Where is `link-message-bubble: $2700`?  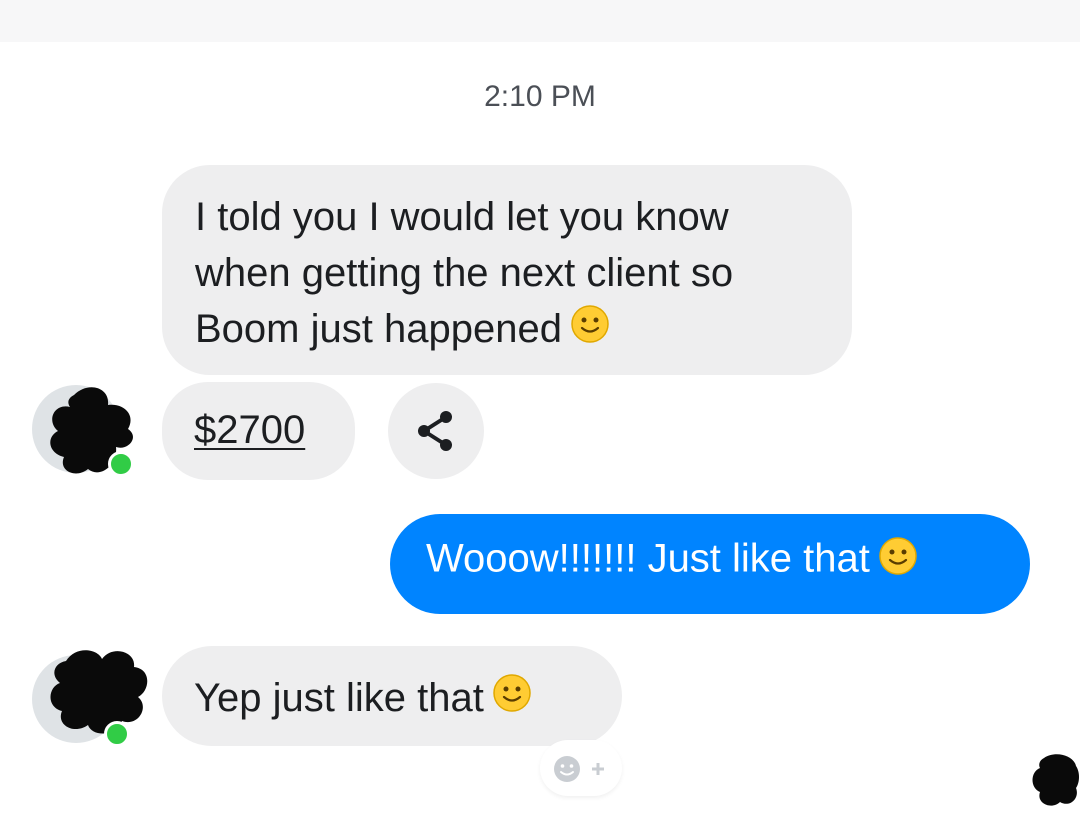 link-message-bubble: $2700 is located at coordinates (258, 431).